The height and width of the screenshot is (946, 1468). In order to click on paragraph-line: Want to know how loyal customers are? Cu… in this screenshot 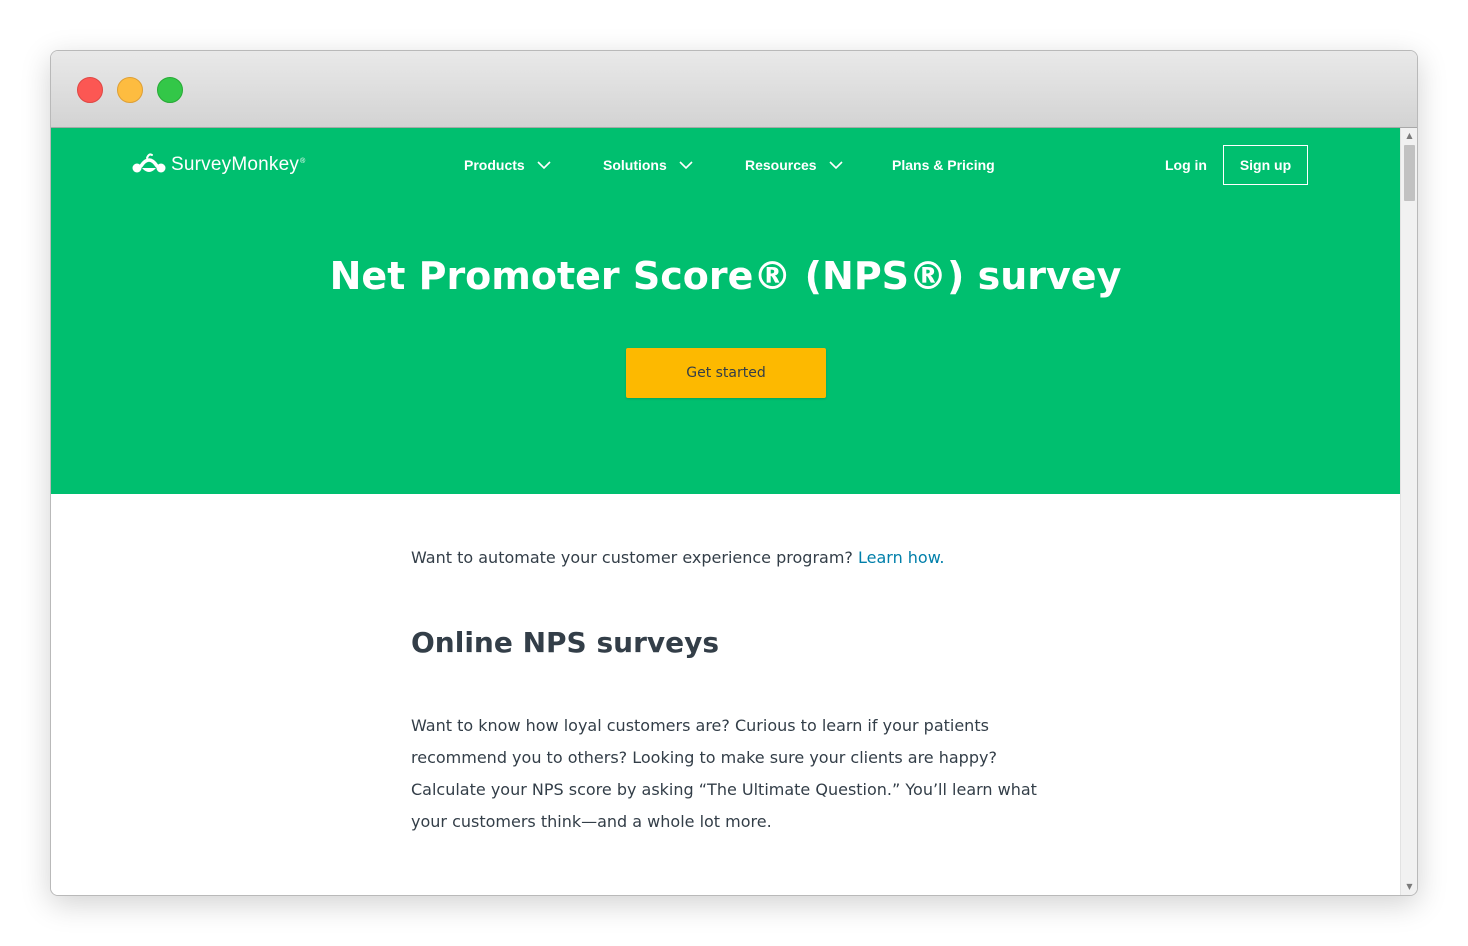, I will do `click(700, 725)`.